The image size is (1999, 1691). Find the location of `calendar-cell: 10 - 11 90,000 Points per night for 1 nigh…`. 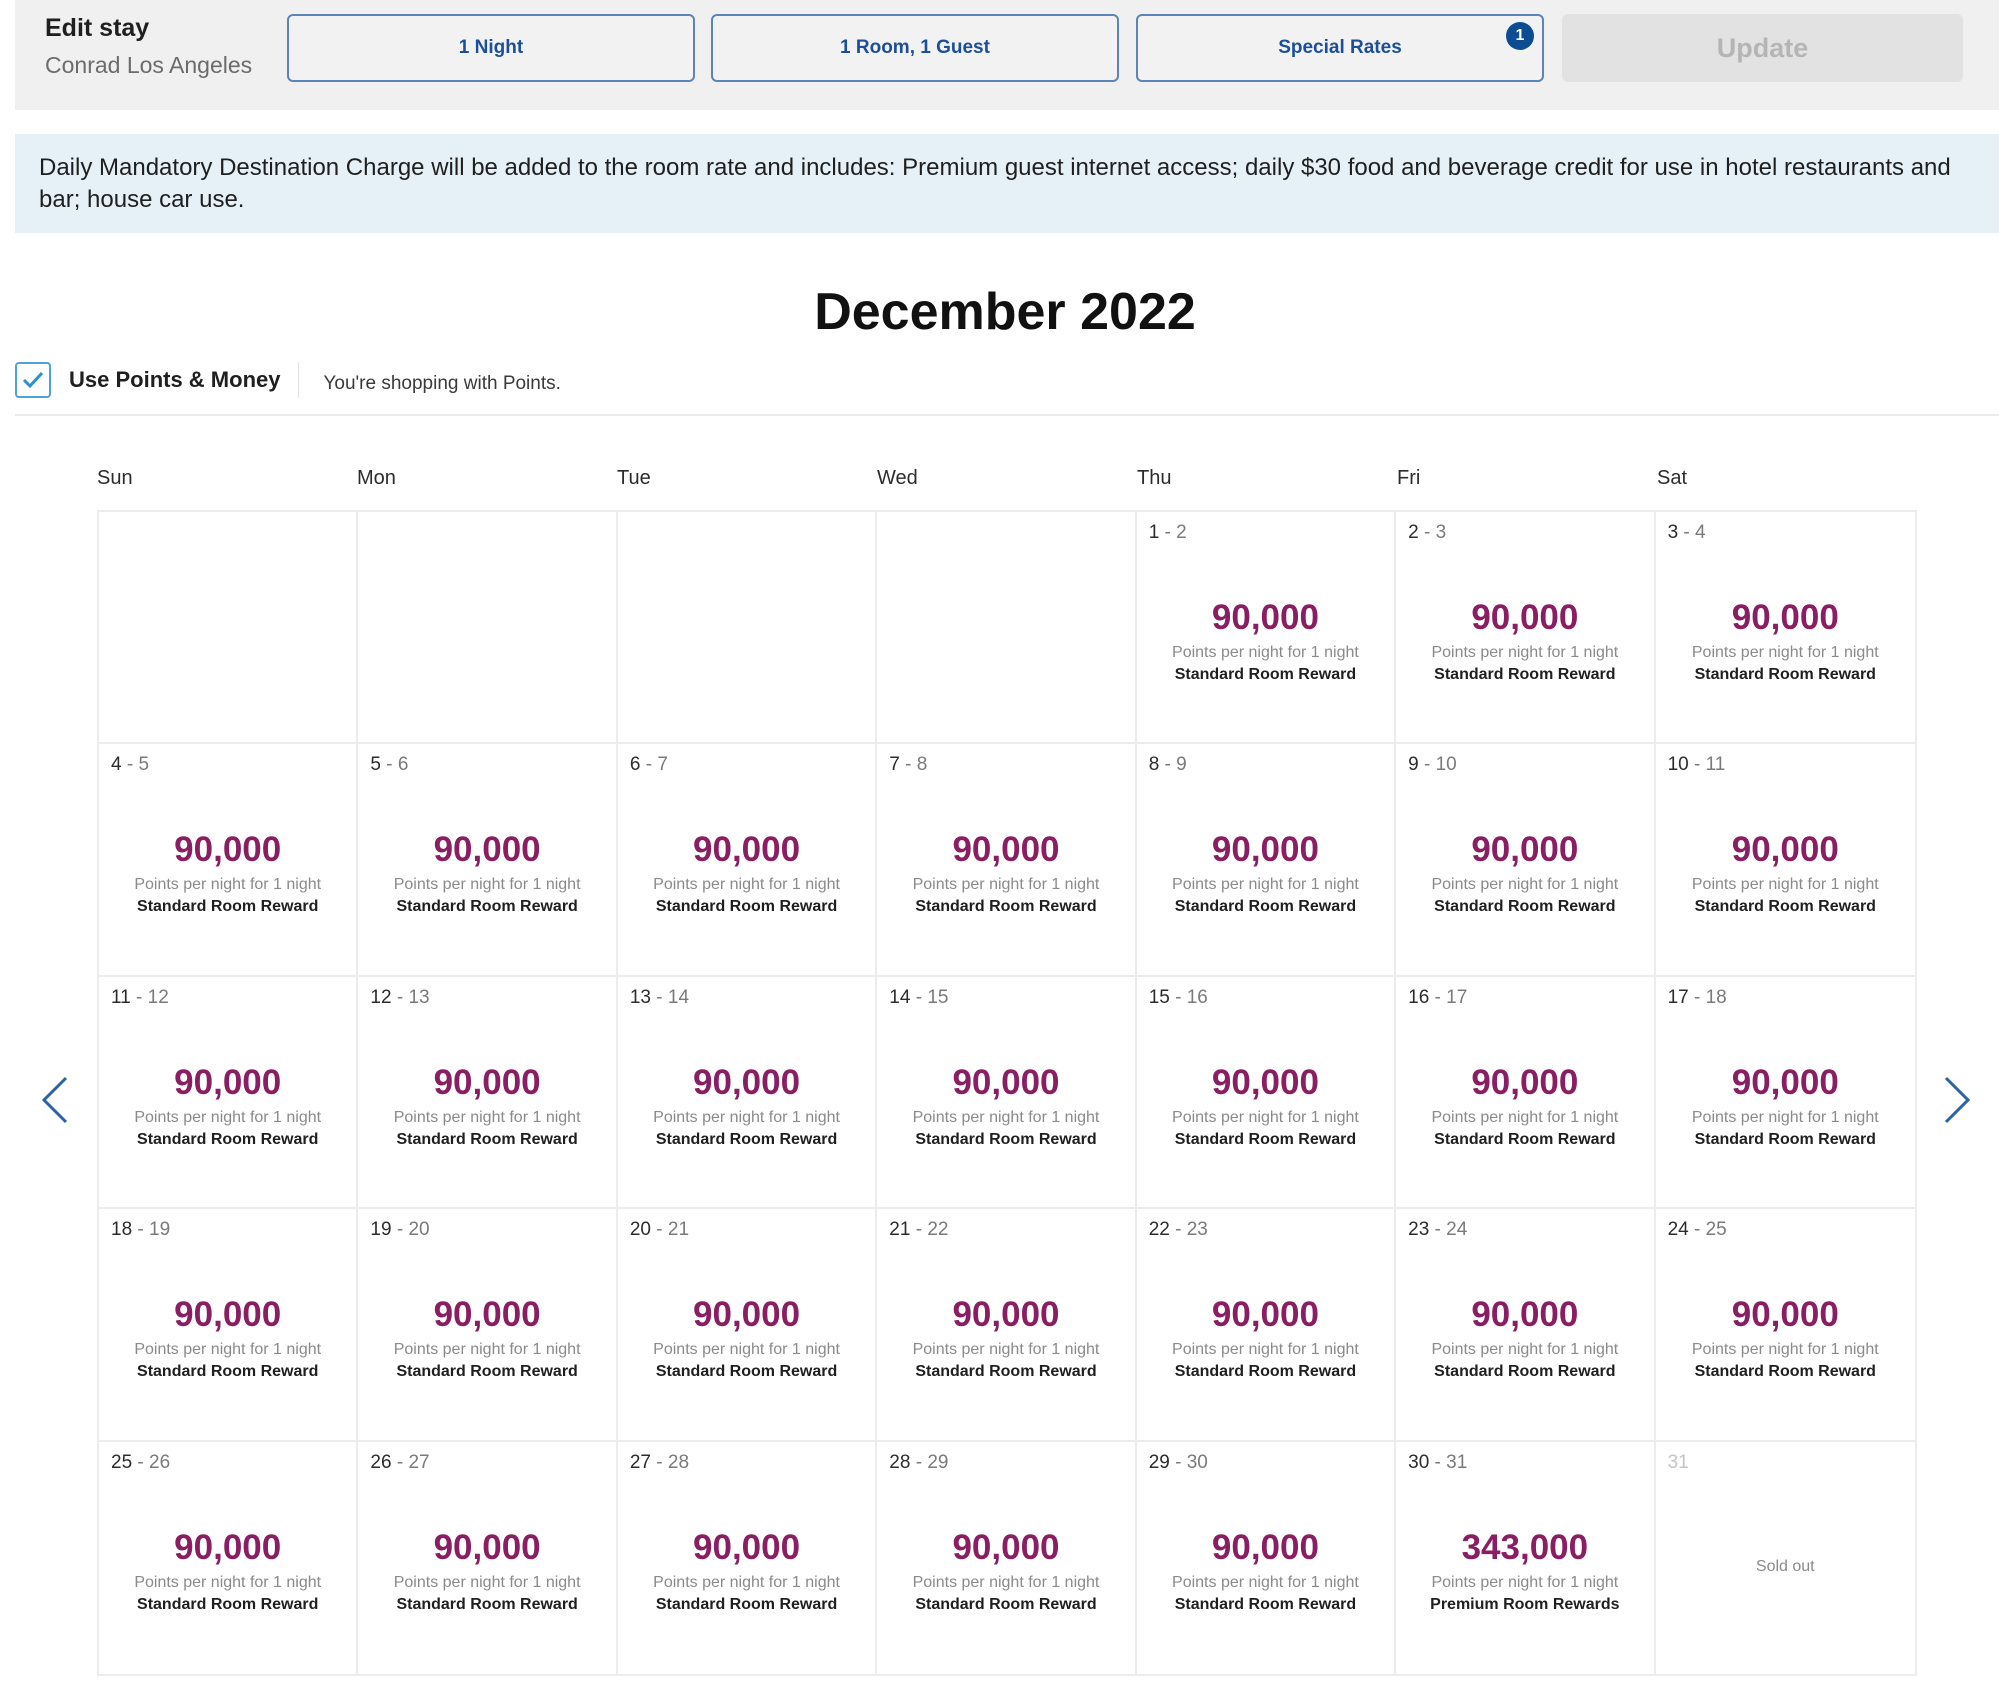

calendar-cell: 10 - 11 90,000 Points per night for 1 nigh… is located at coordinates (1785, 860).